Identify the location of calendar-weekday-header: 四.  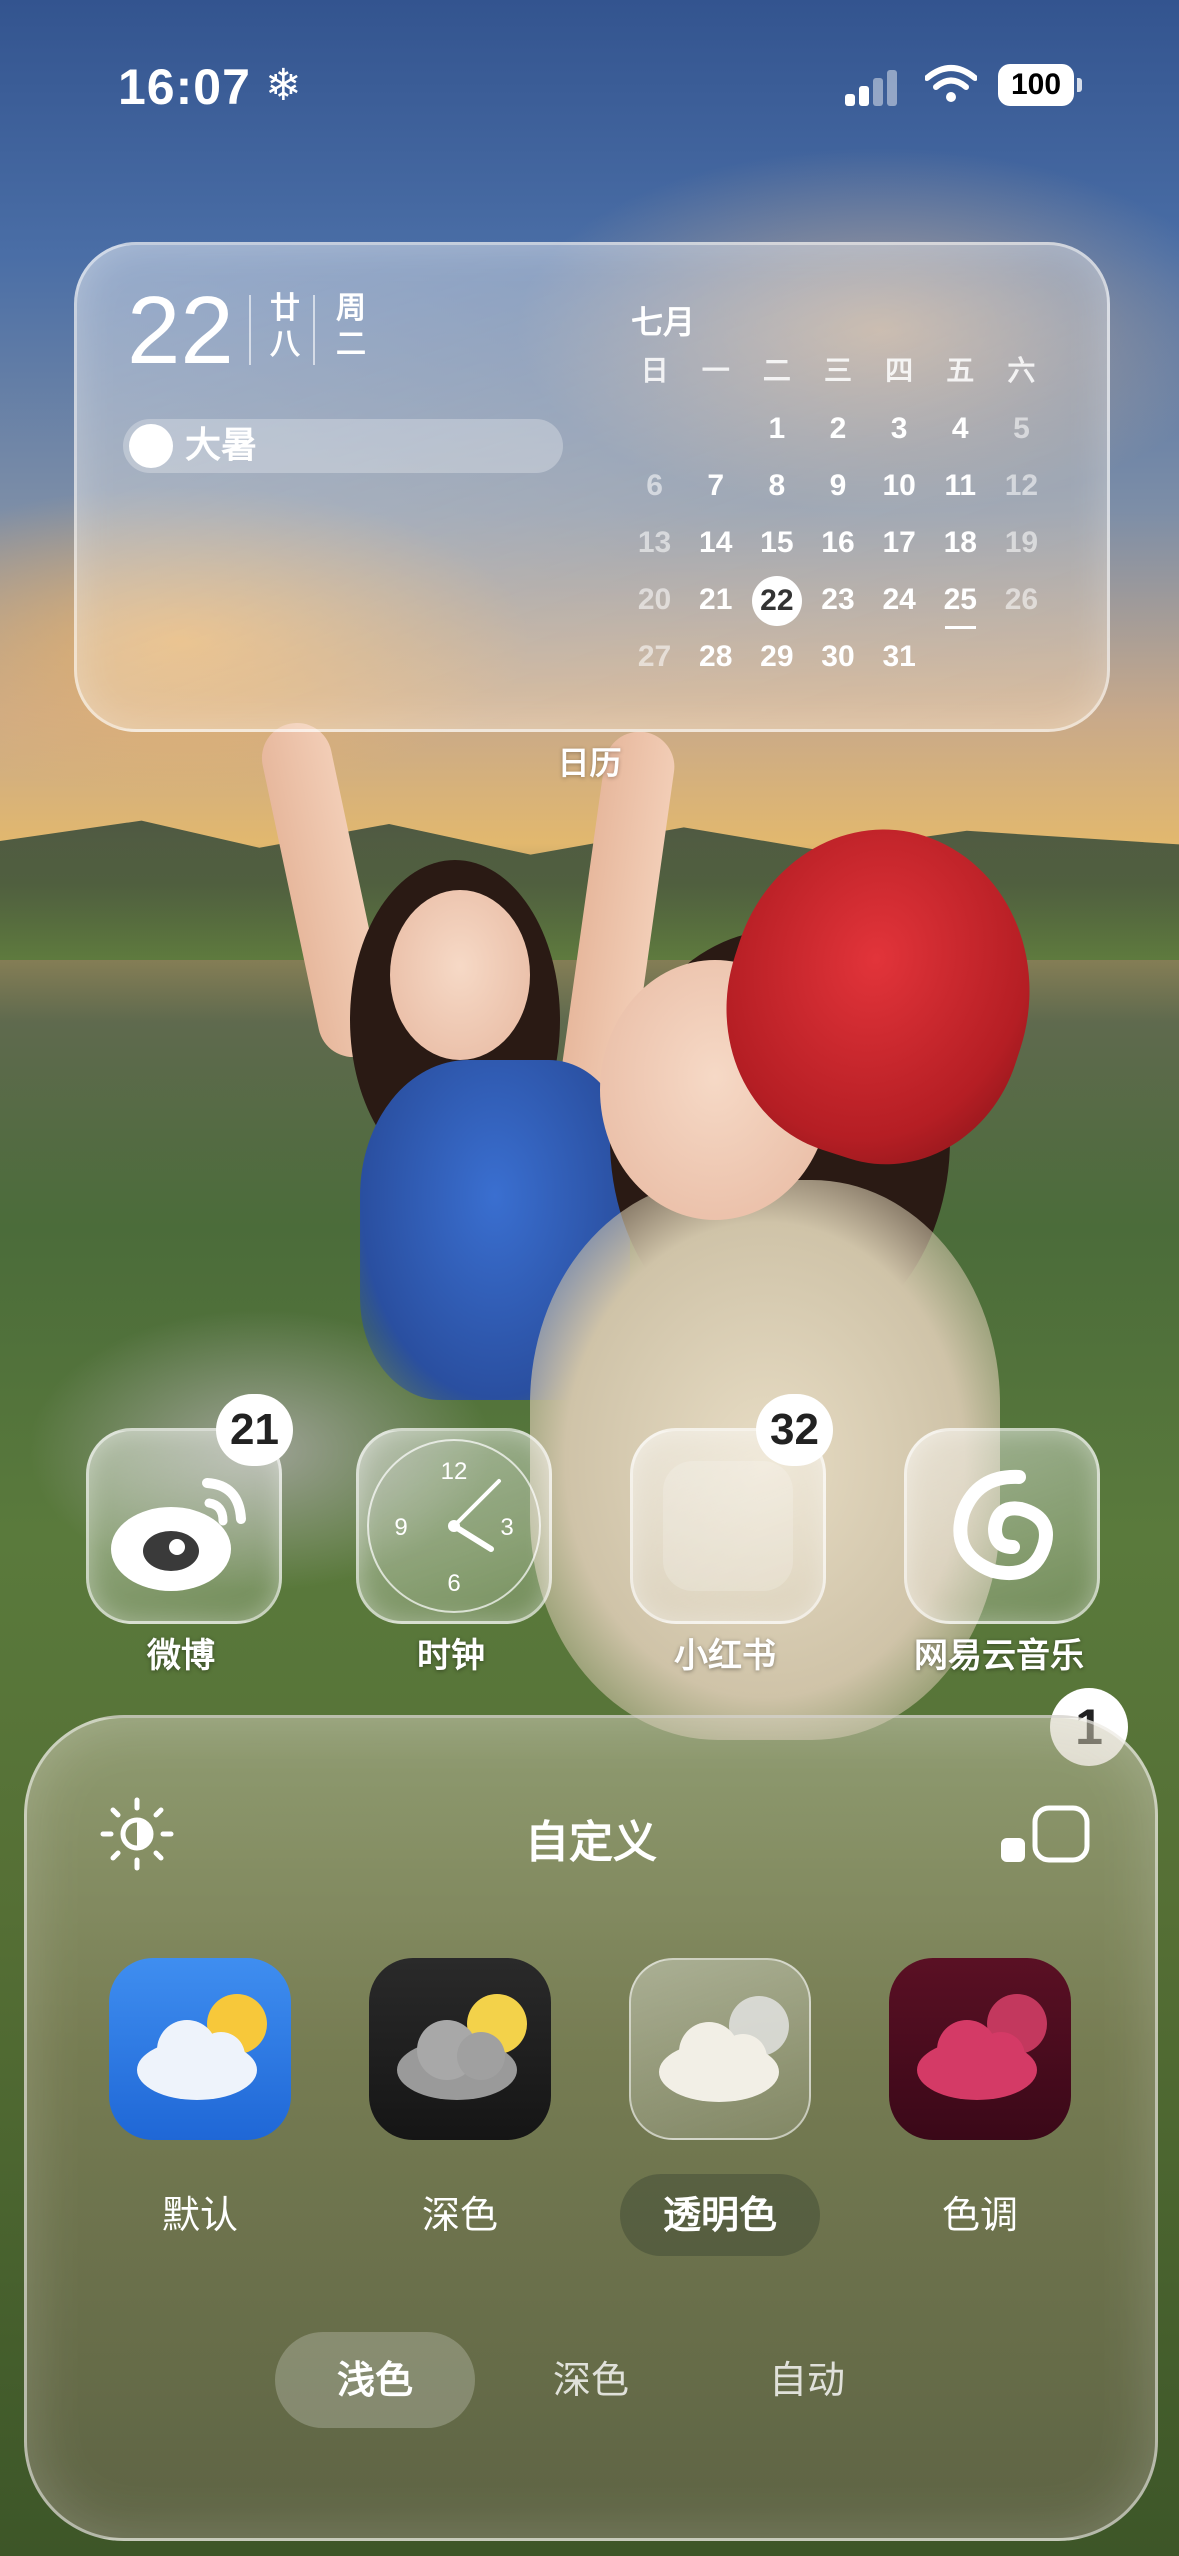
(899, 370).